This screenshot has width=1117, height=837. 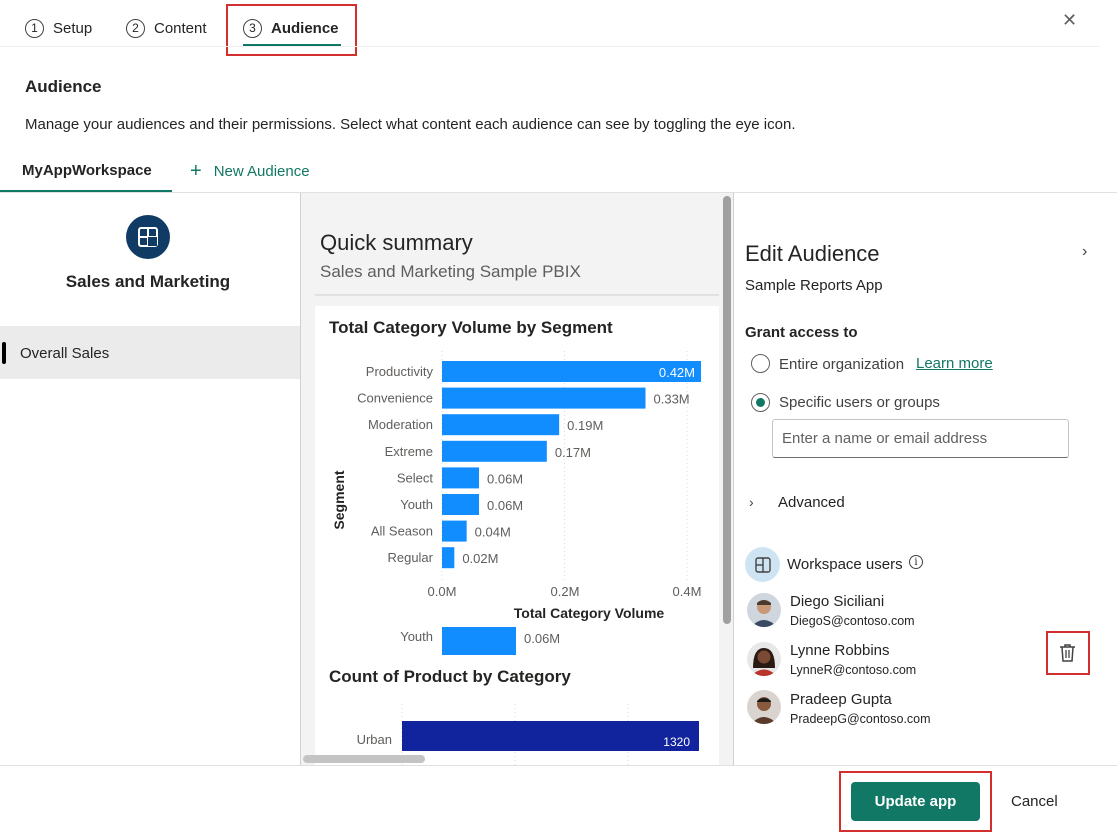 I want to click on chart2-title: Count of Product by Category, so click(x=450, y=676).